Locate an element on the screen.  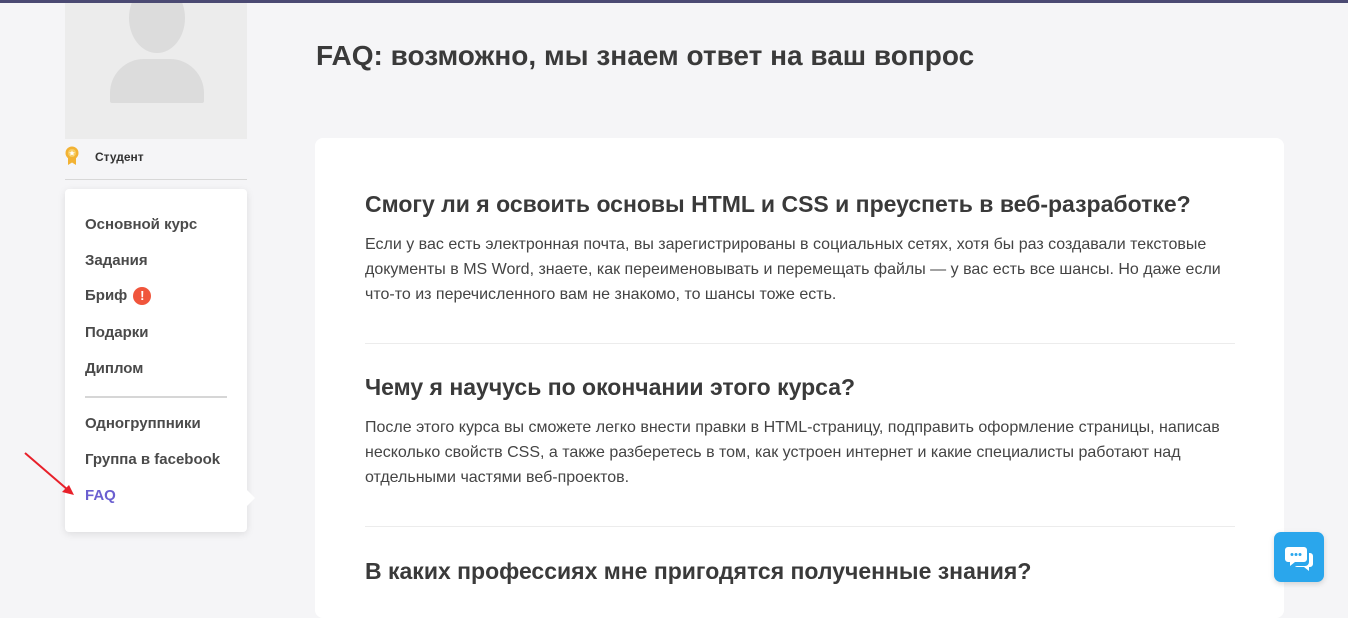
avatar-body-shape is located at coordinates (157, 81).